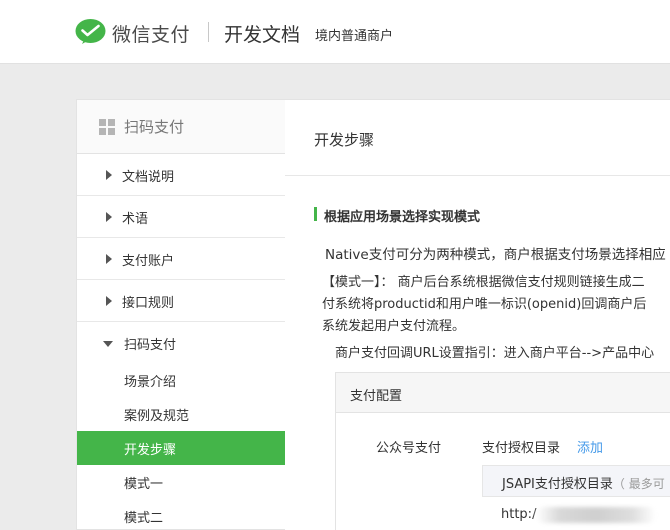  What do you see at coordinates (181, 482) in the screenshot?
I see `sidebar-subitem-mode-one: 模式一` at bounding box center [181, 482].